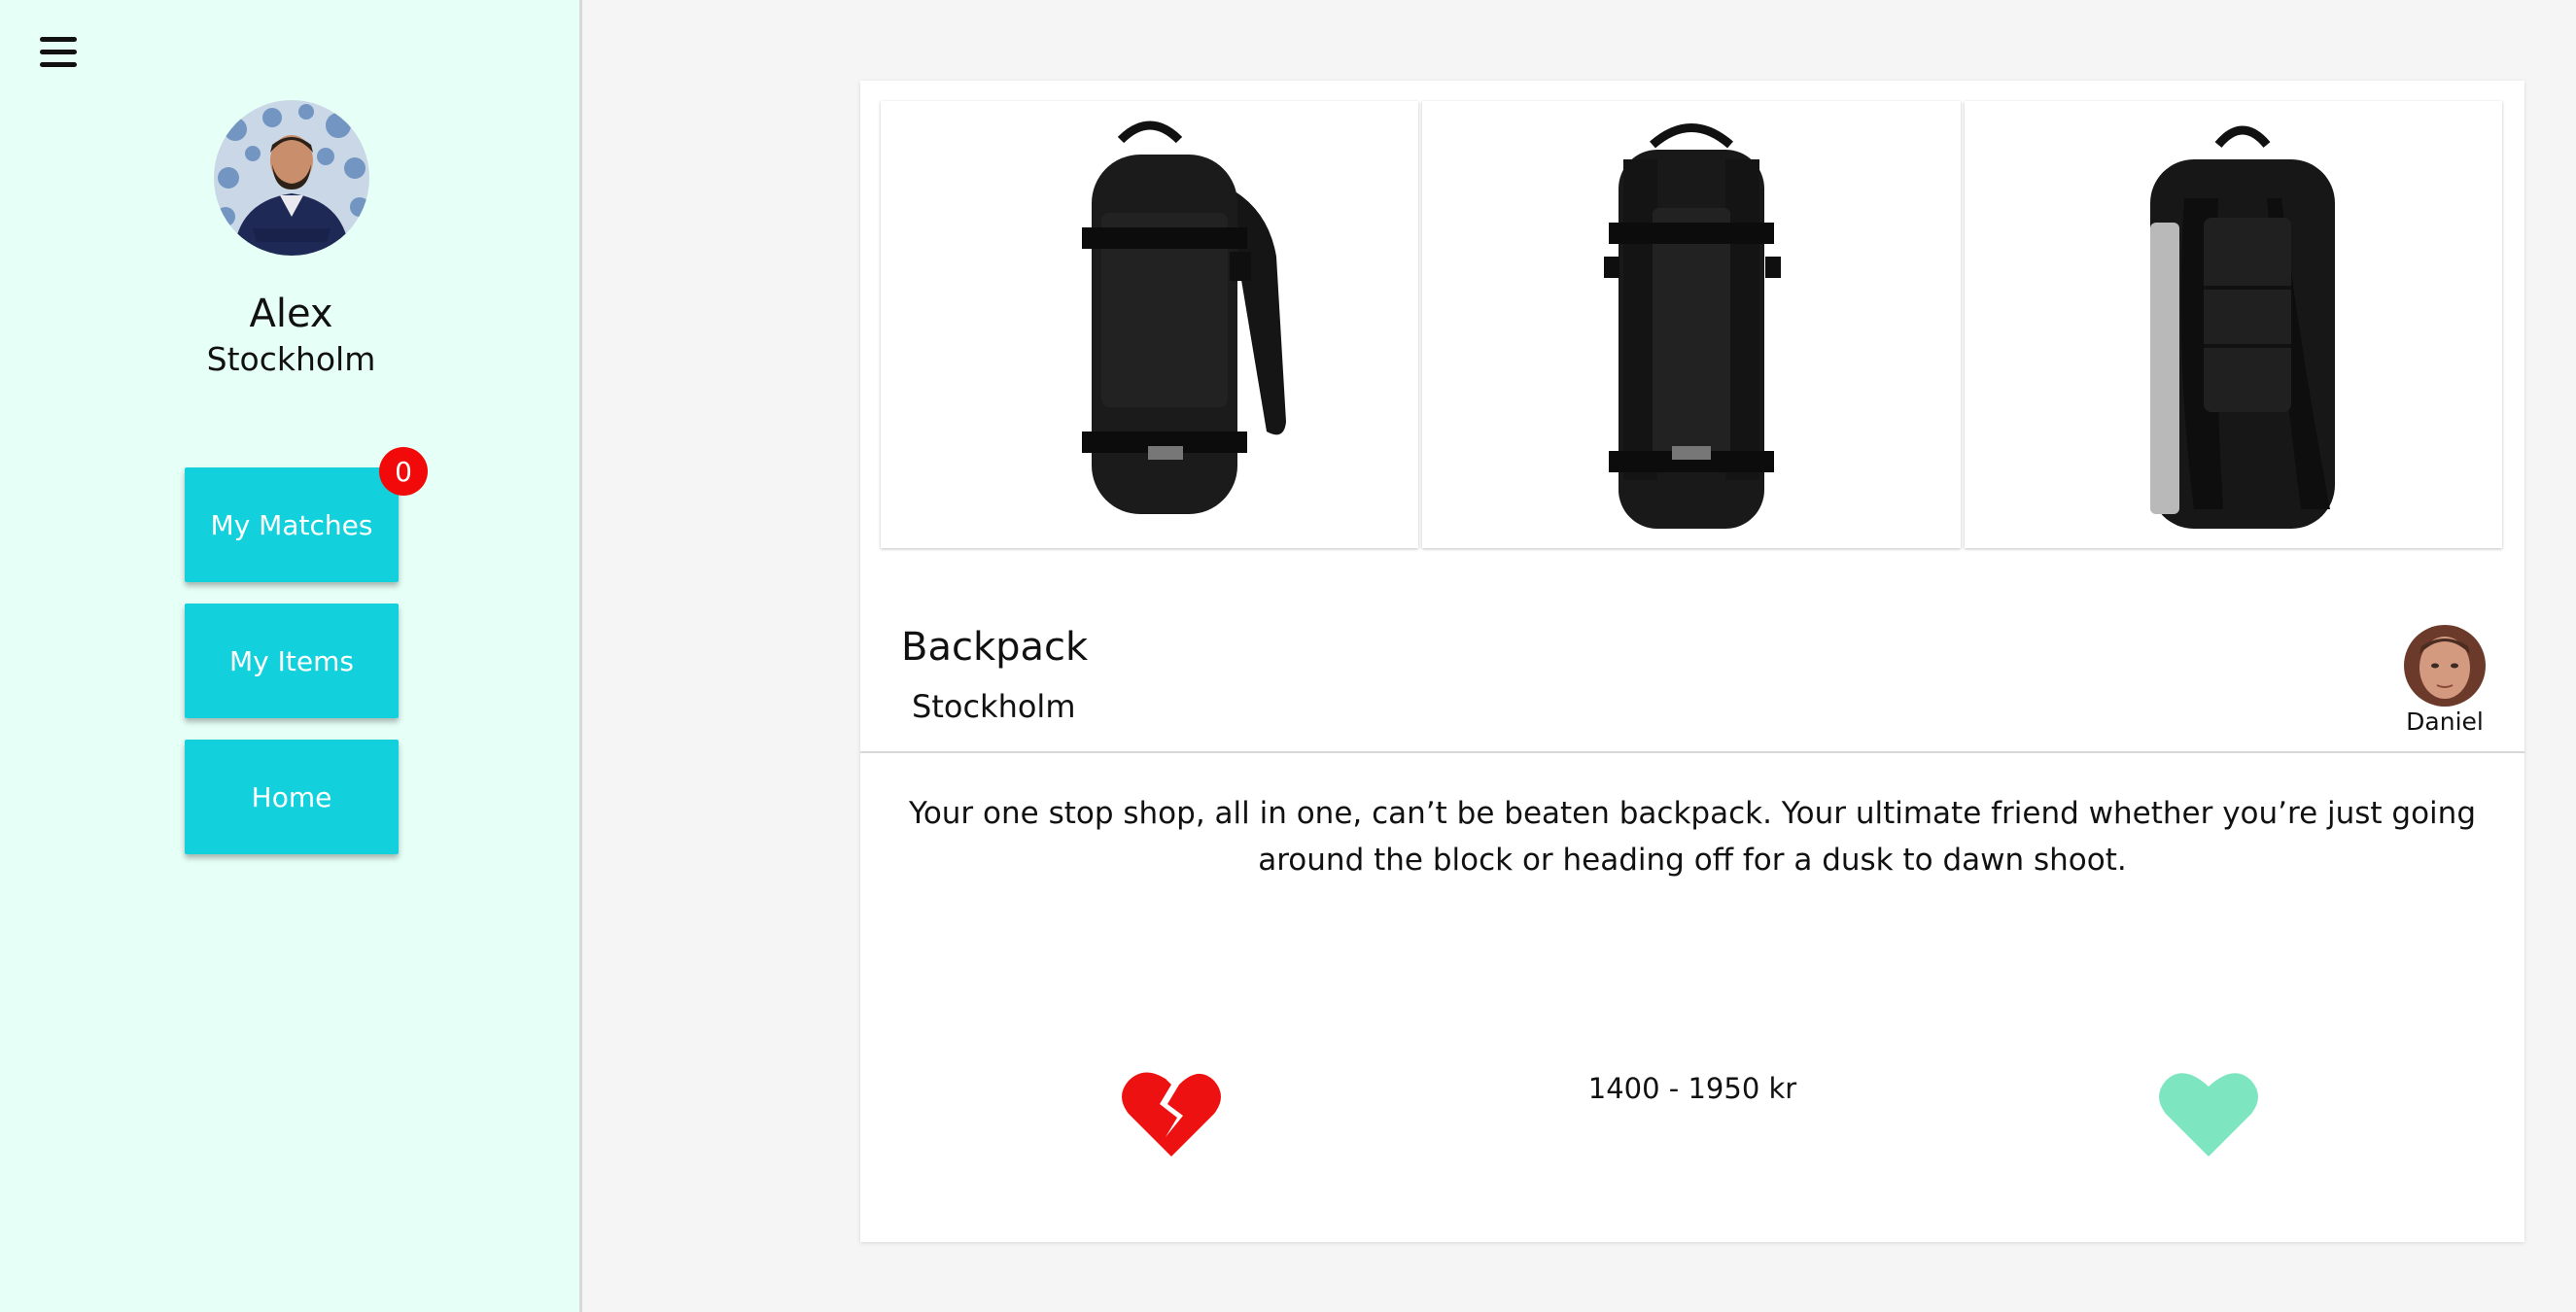  What do you see at coordinates (58, 52) in the screenshot?
I see `hamburger-menu-icon` at bounding box center [58, 52].